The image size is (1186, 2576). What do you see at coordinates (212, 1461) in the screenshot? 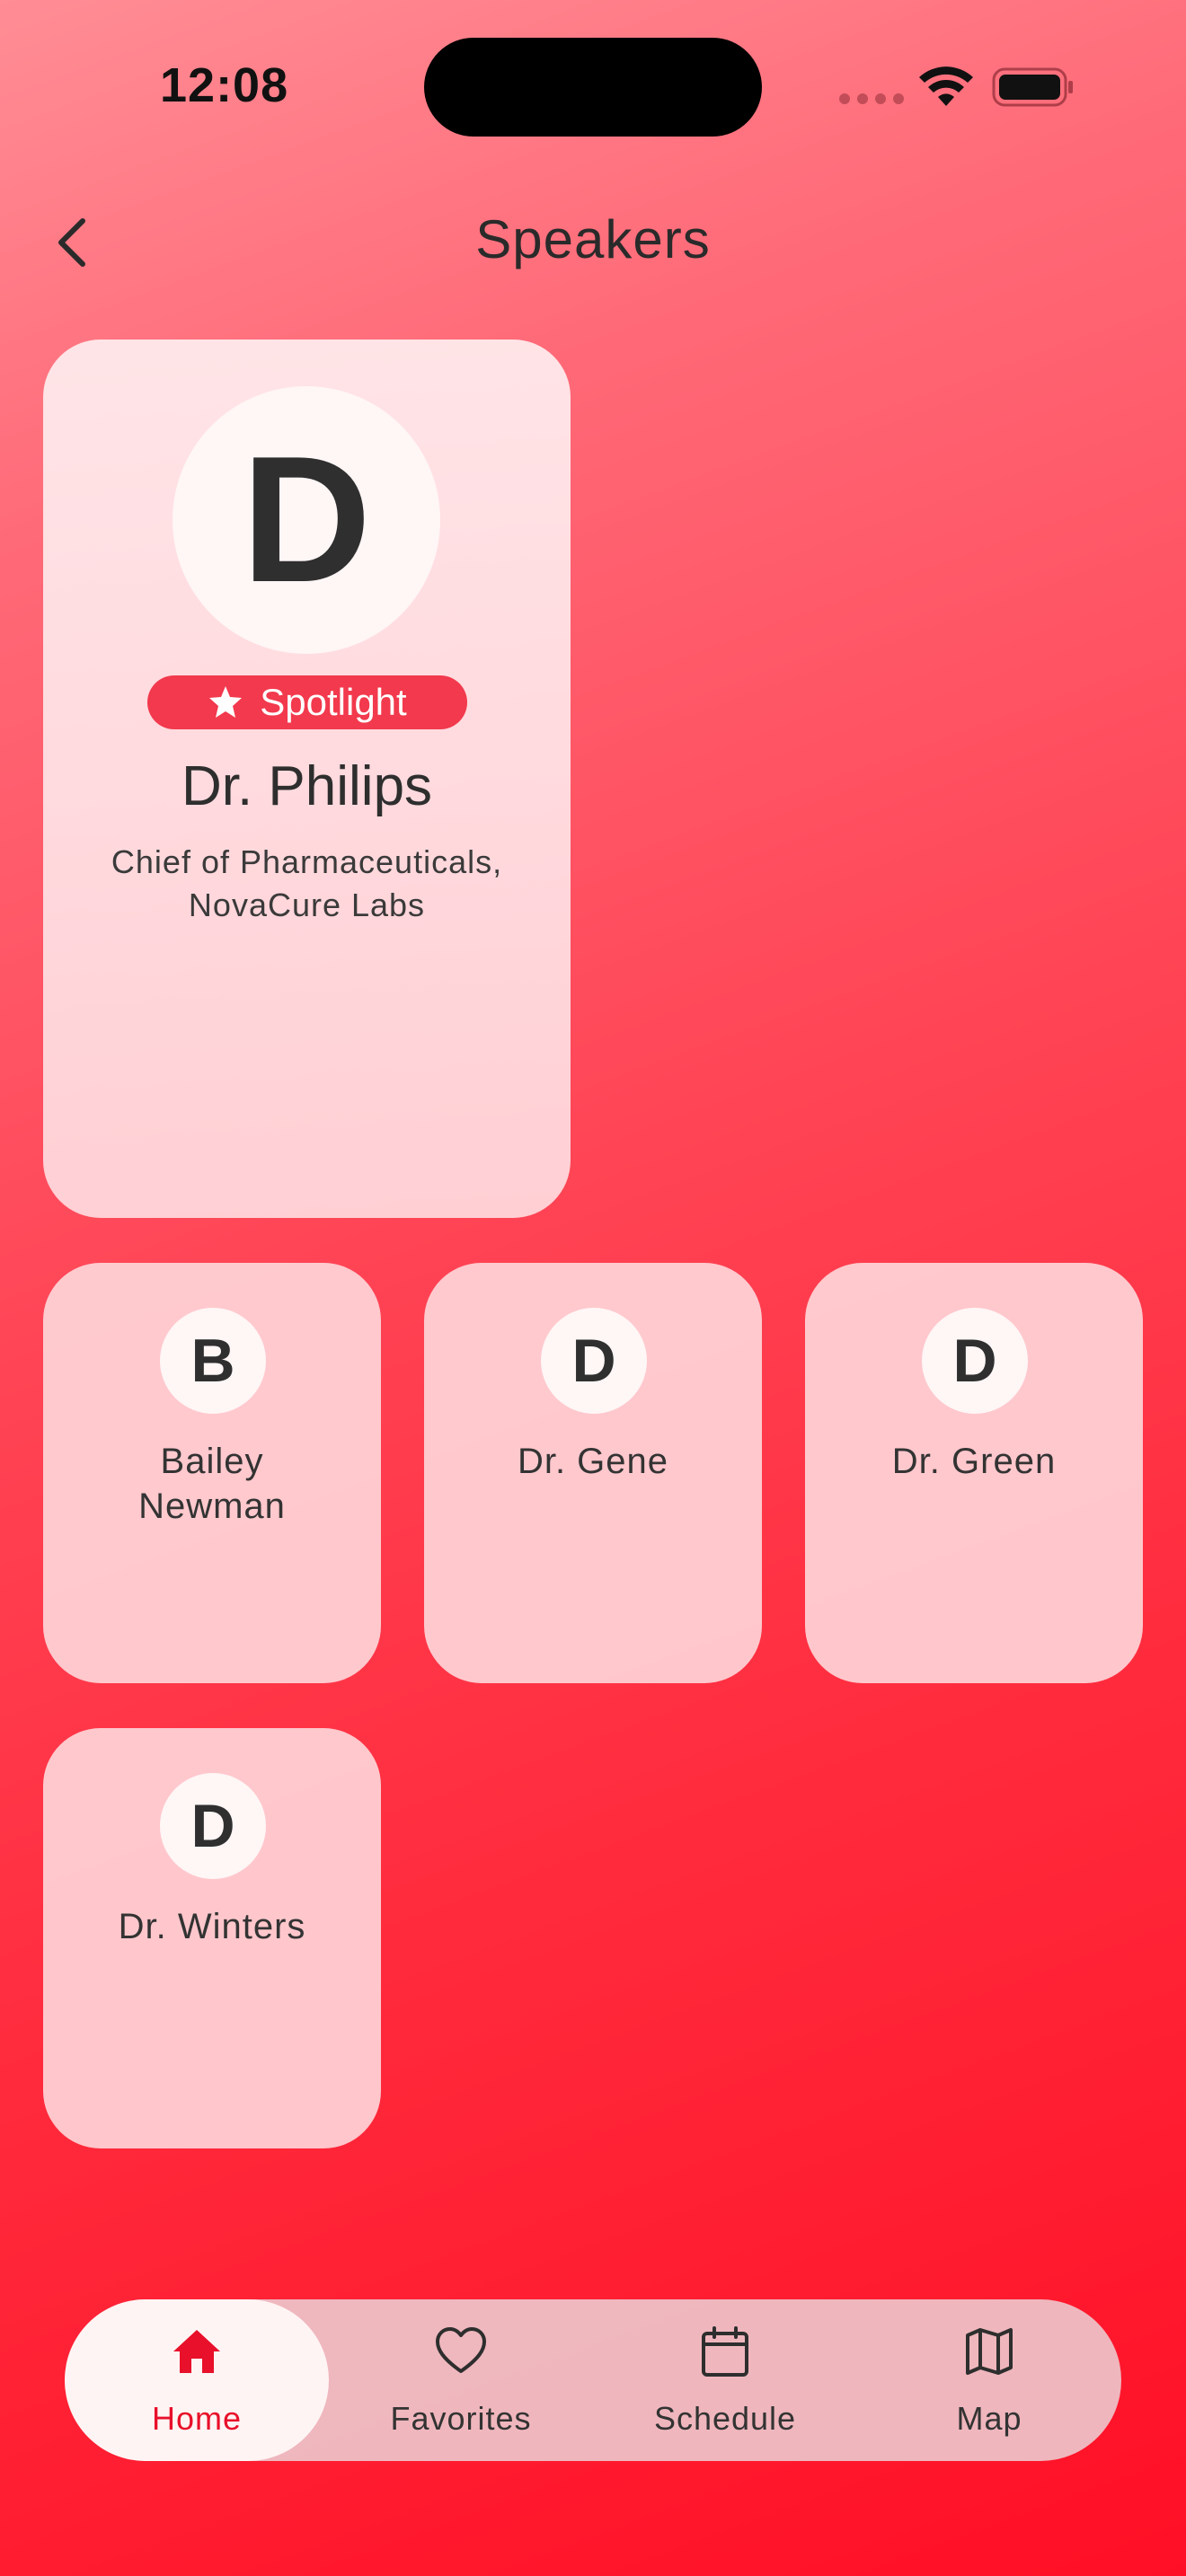
I see `speaker-name-line: Bailey` at bounding box center [212, 1461].